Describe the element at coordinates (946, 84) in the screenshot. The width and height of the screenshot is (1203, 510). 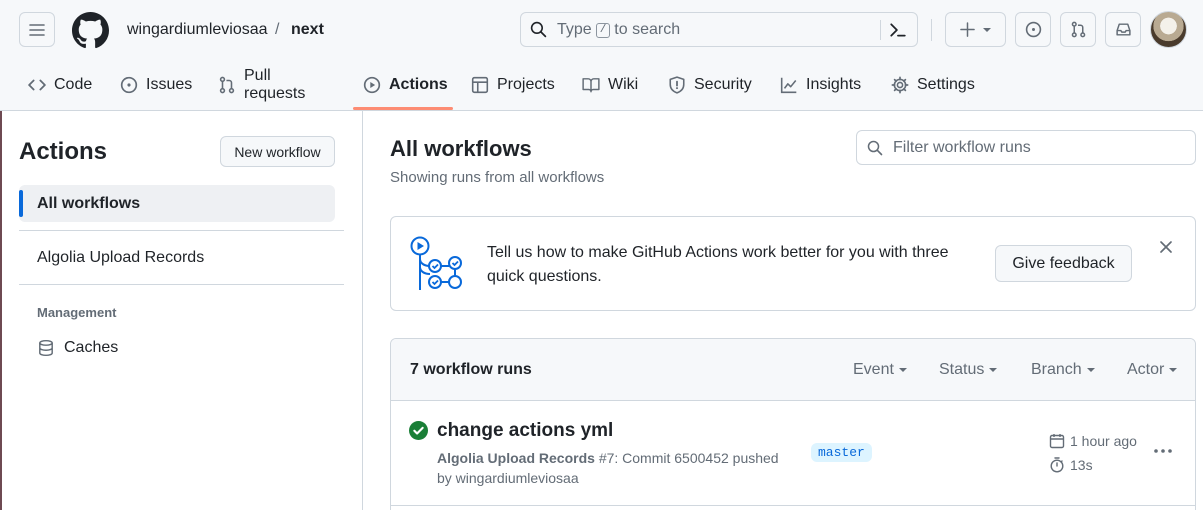
I see `tab-label: Settings` at that location.